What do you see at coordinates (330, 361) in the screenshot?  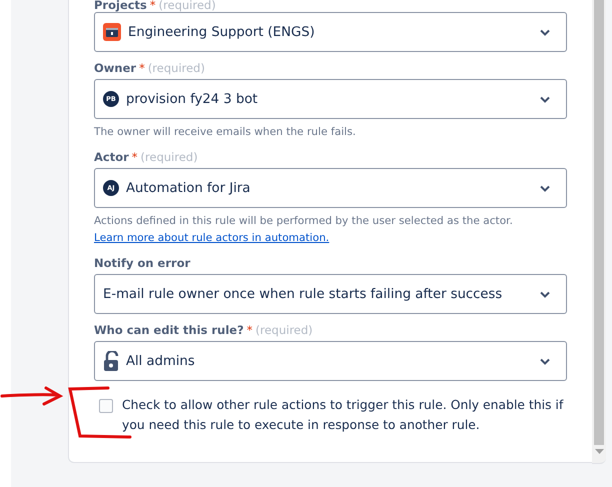 I see `select-field: All admins` at bounding box center [330, 361].